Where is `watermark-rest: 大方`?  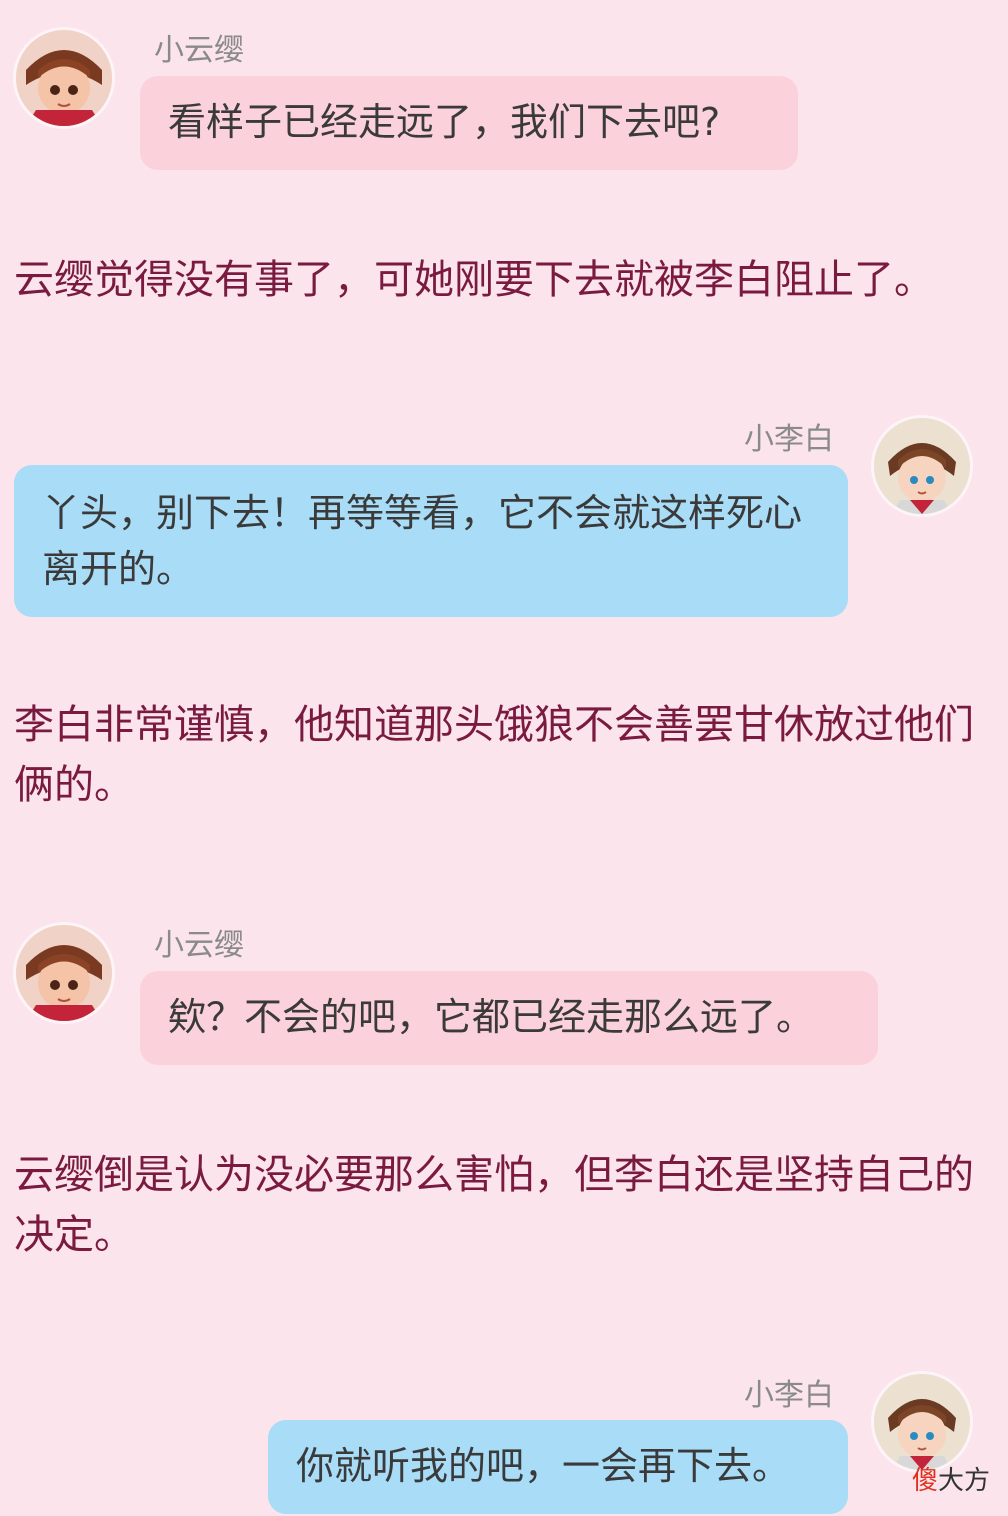
watermark-rest: 大方 is located at coordinates (963, 1481).